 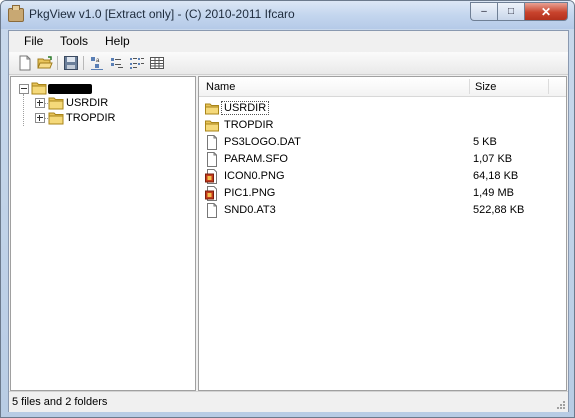 What do you see at coordinates (379, 142) in the screenshot?
I see `list-item: PS3LOGO.DAT 5 KB` at bounding box center [379, 142].